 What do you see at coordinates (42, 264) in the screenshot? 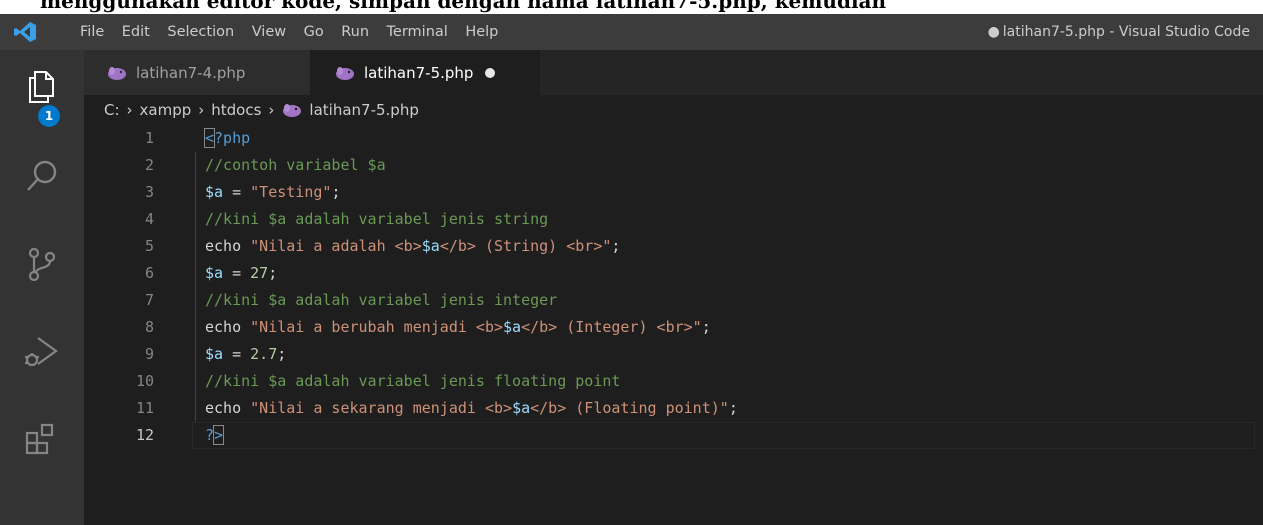
I see `source-control-icon` at bounding box center [42, 264].